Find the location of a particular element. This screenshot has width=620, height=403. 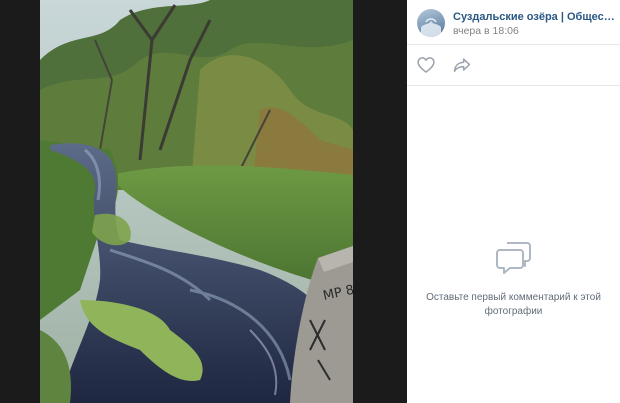

post-date: вчера в 18:06 is located at coordinates (486, 31).